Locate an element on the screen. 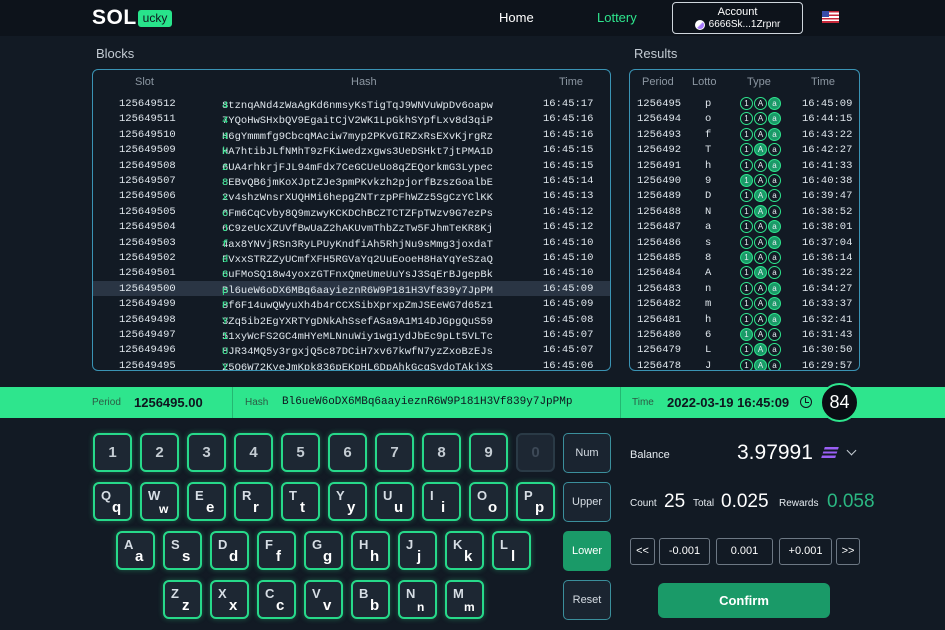 The image size is (945, 630). block-hash-last-char: k is located at coordinates (225, 152).